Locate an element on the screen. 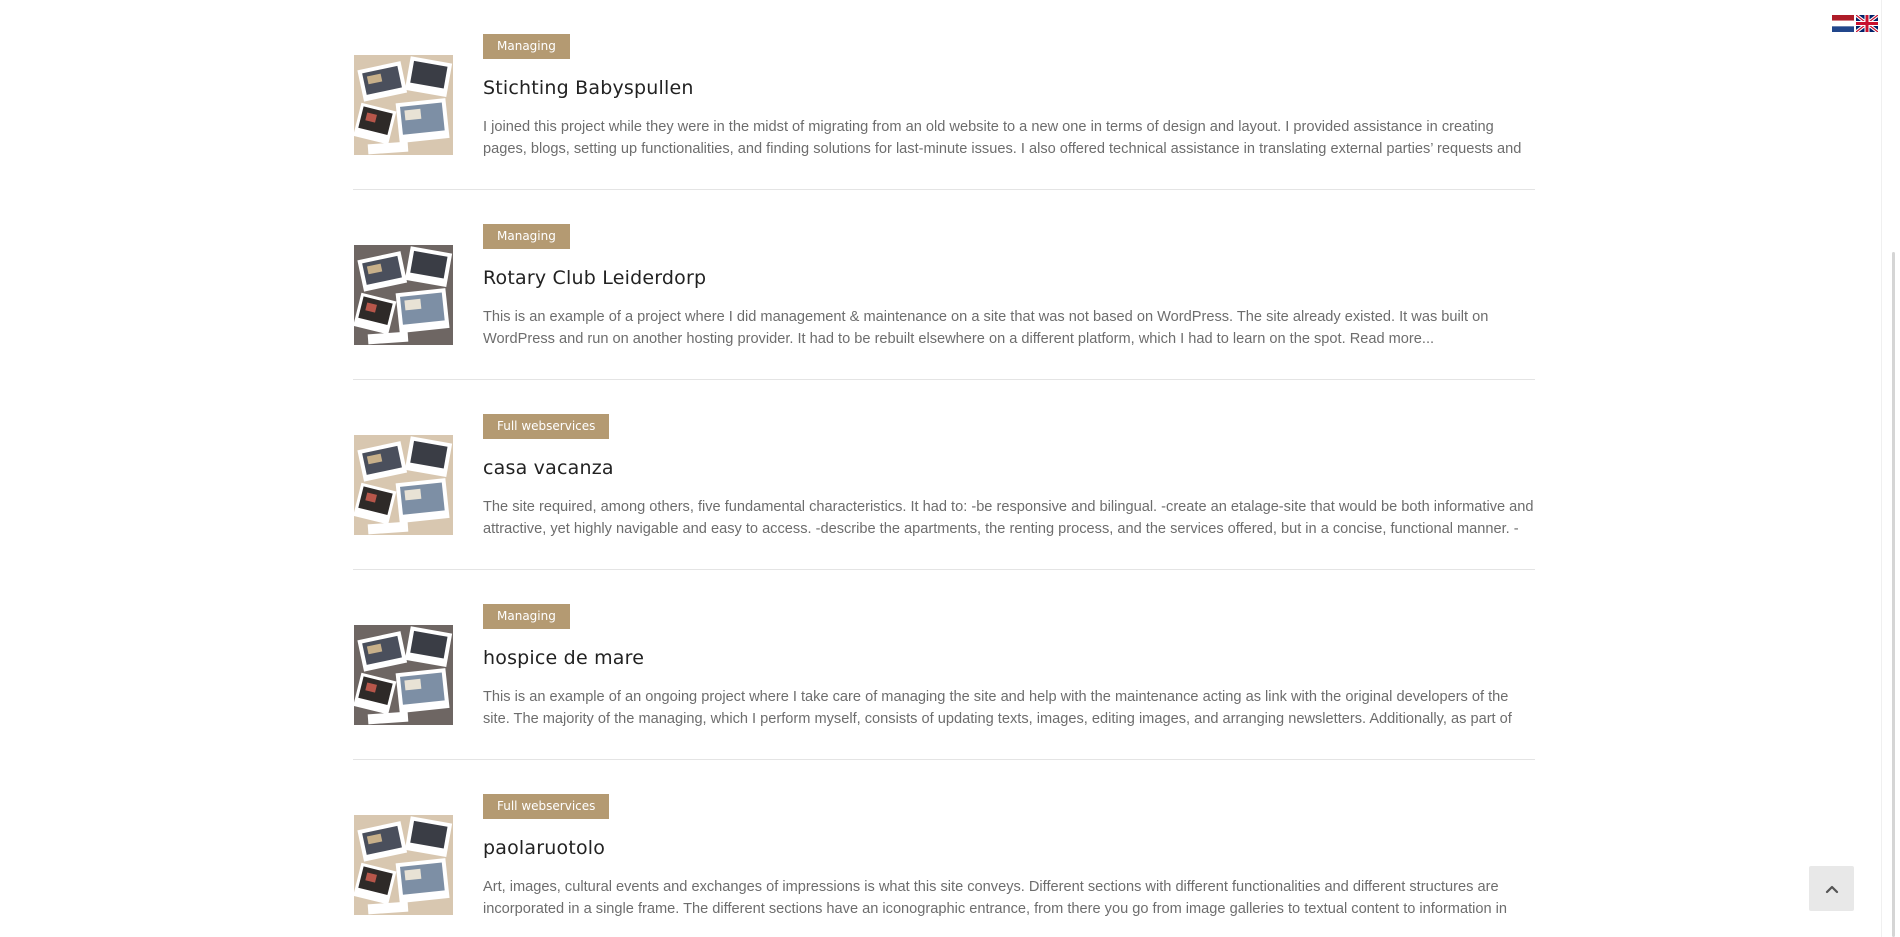  scrollbar is located at coordinates (1890, 468).